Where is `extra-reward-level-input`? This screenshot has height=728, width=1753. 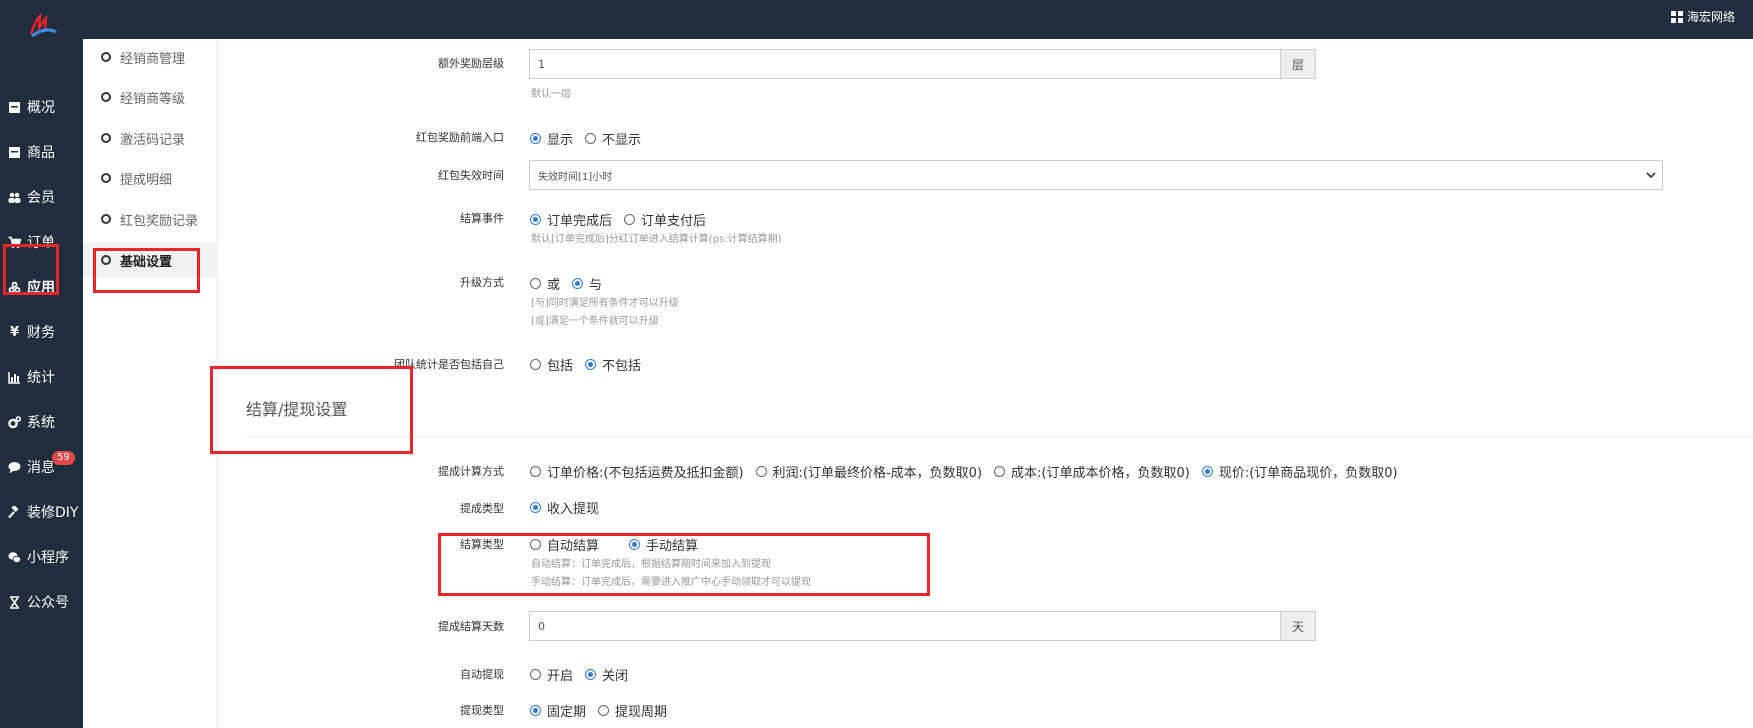 extra-reward-level-input is located at coordinates (904, 64).